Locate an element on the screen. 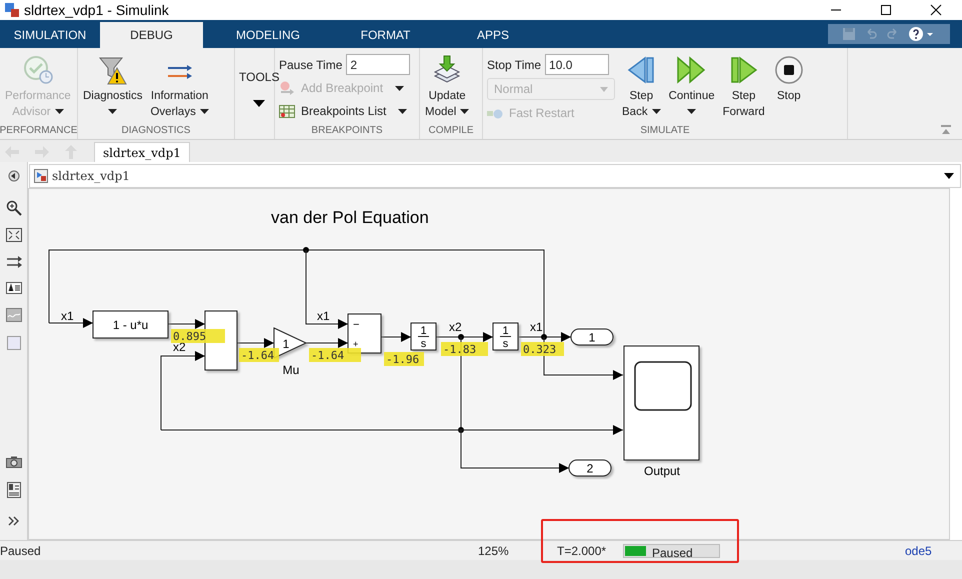  maximize-icon is located at coordinates (886, 10).